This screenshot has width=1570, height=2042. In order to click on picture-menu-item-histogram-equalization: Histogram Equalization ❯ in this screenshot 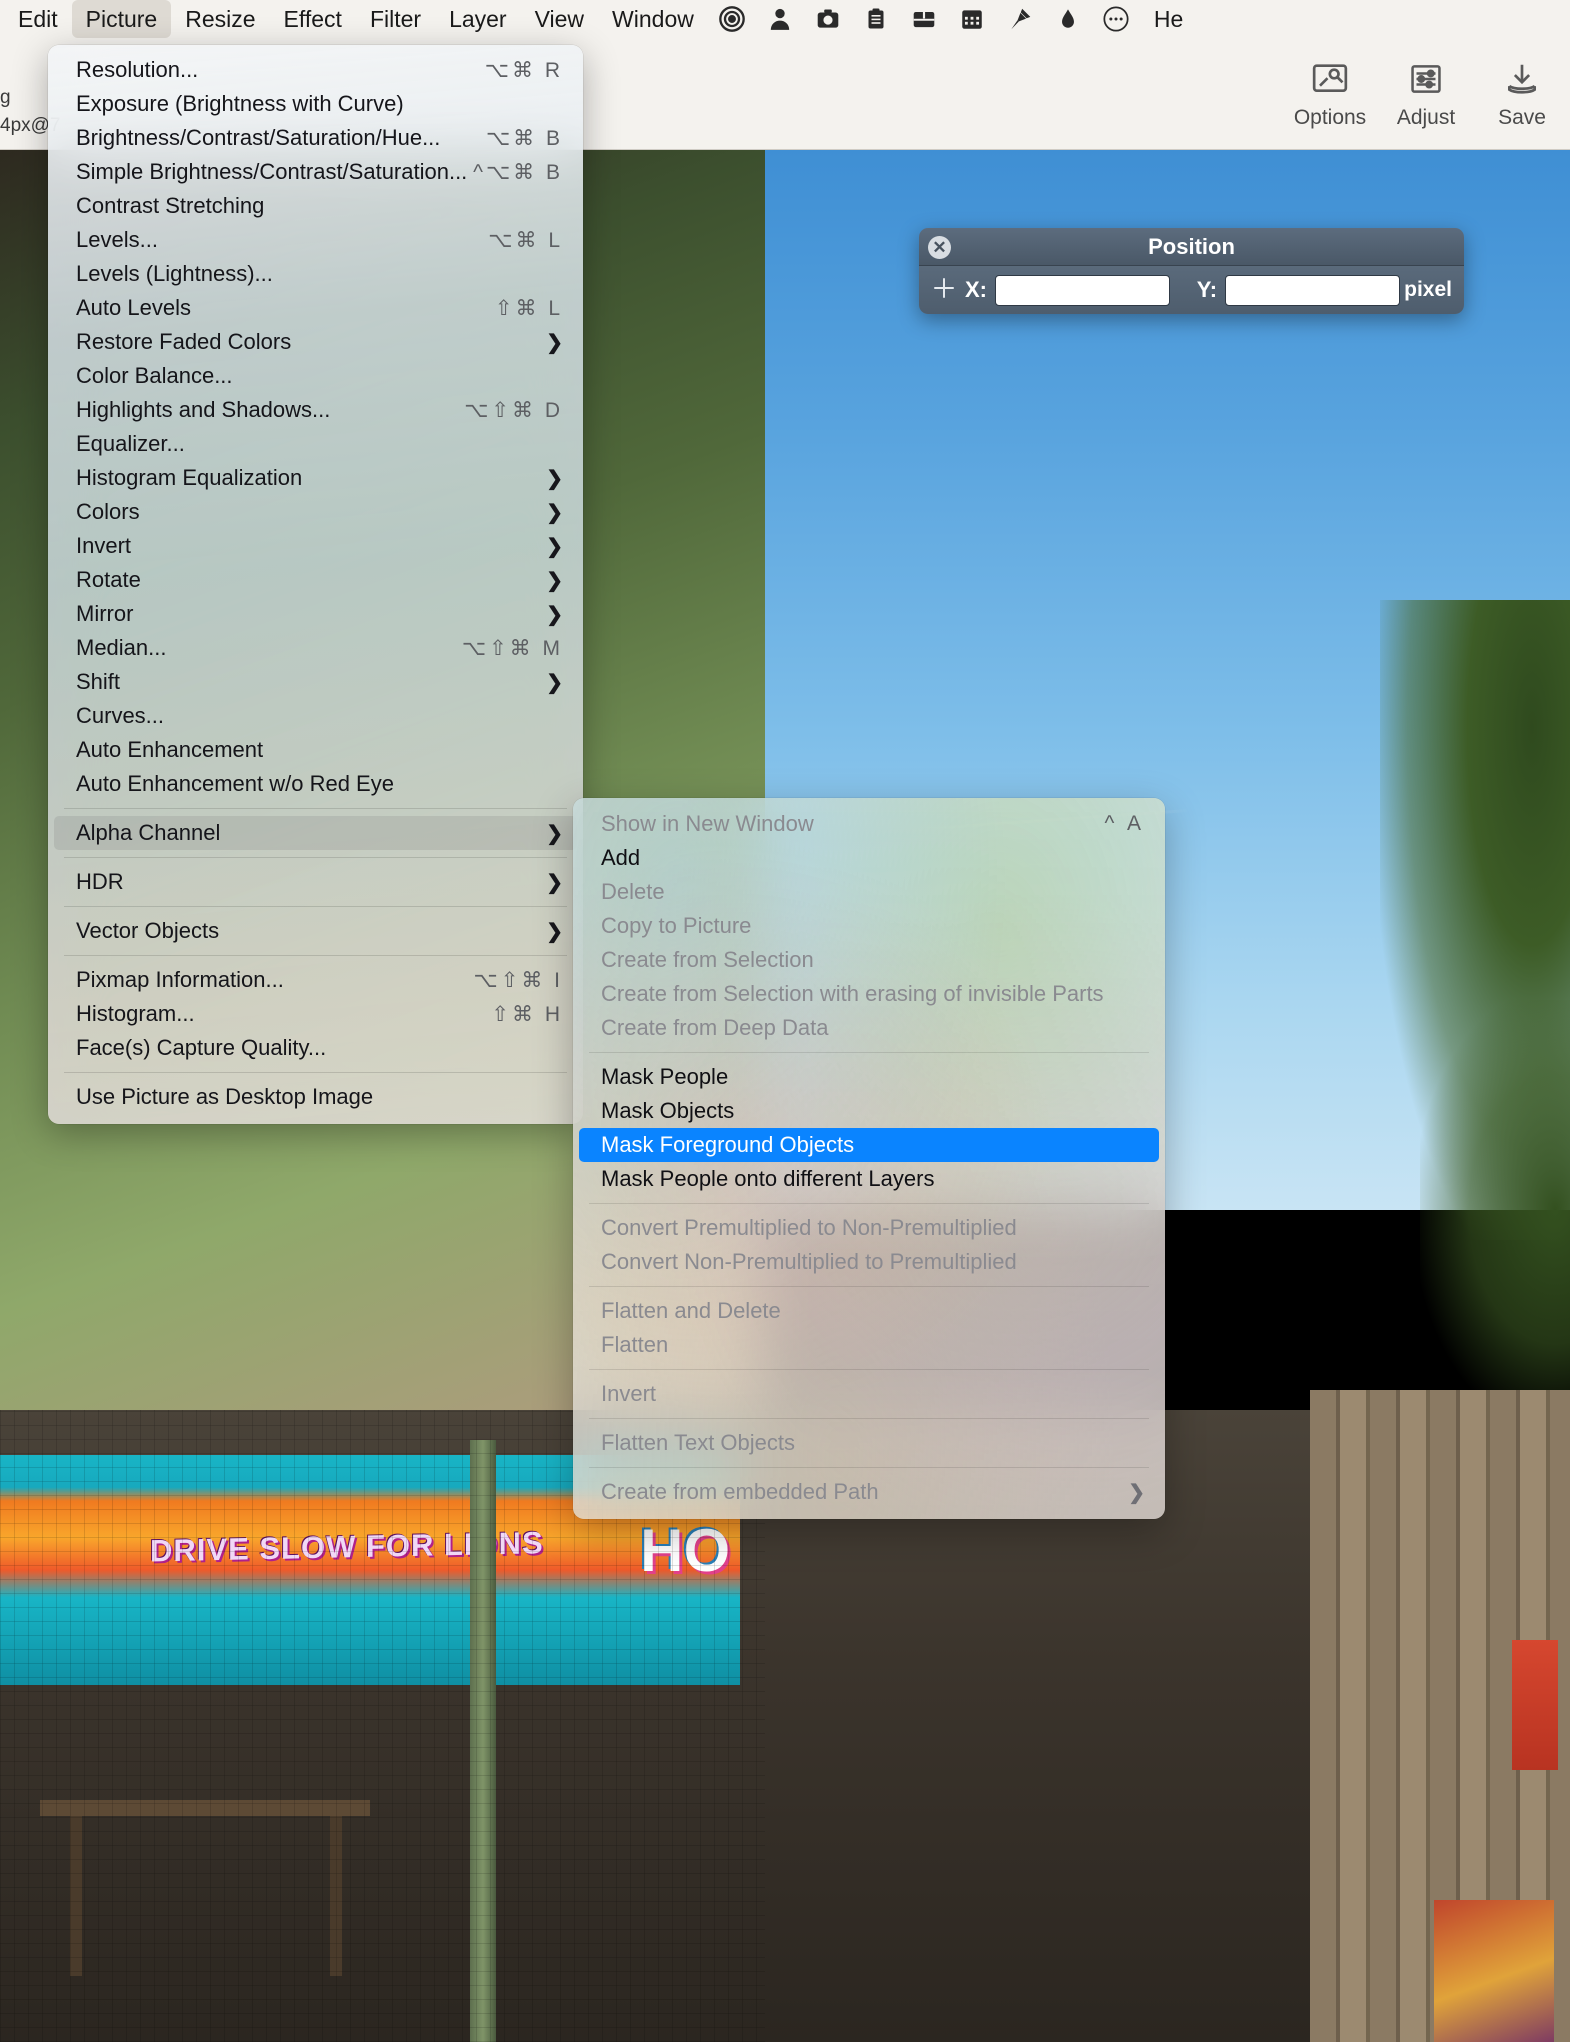, I will do `click(315, 478)`.